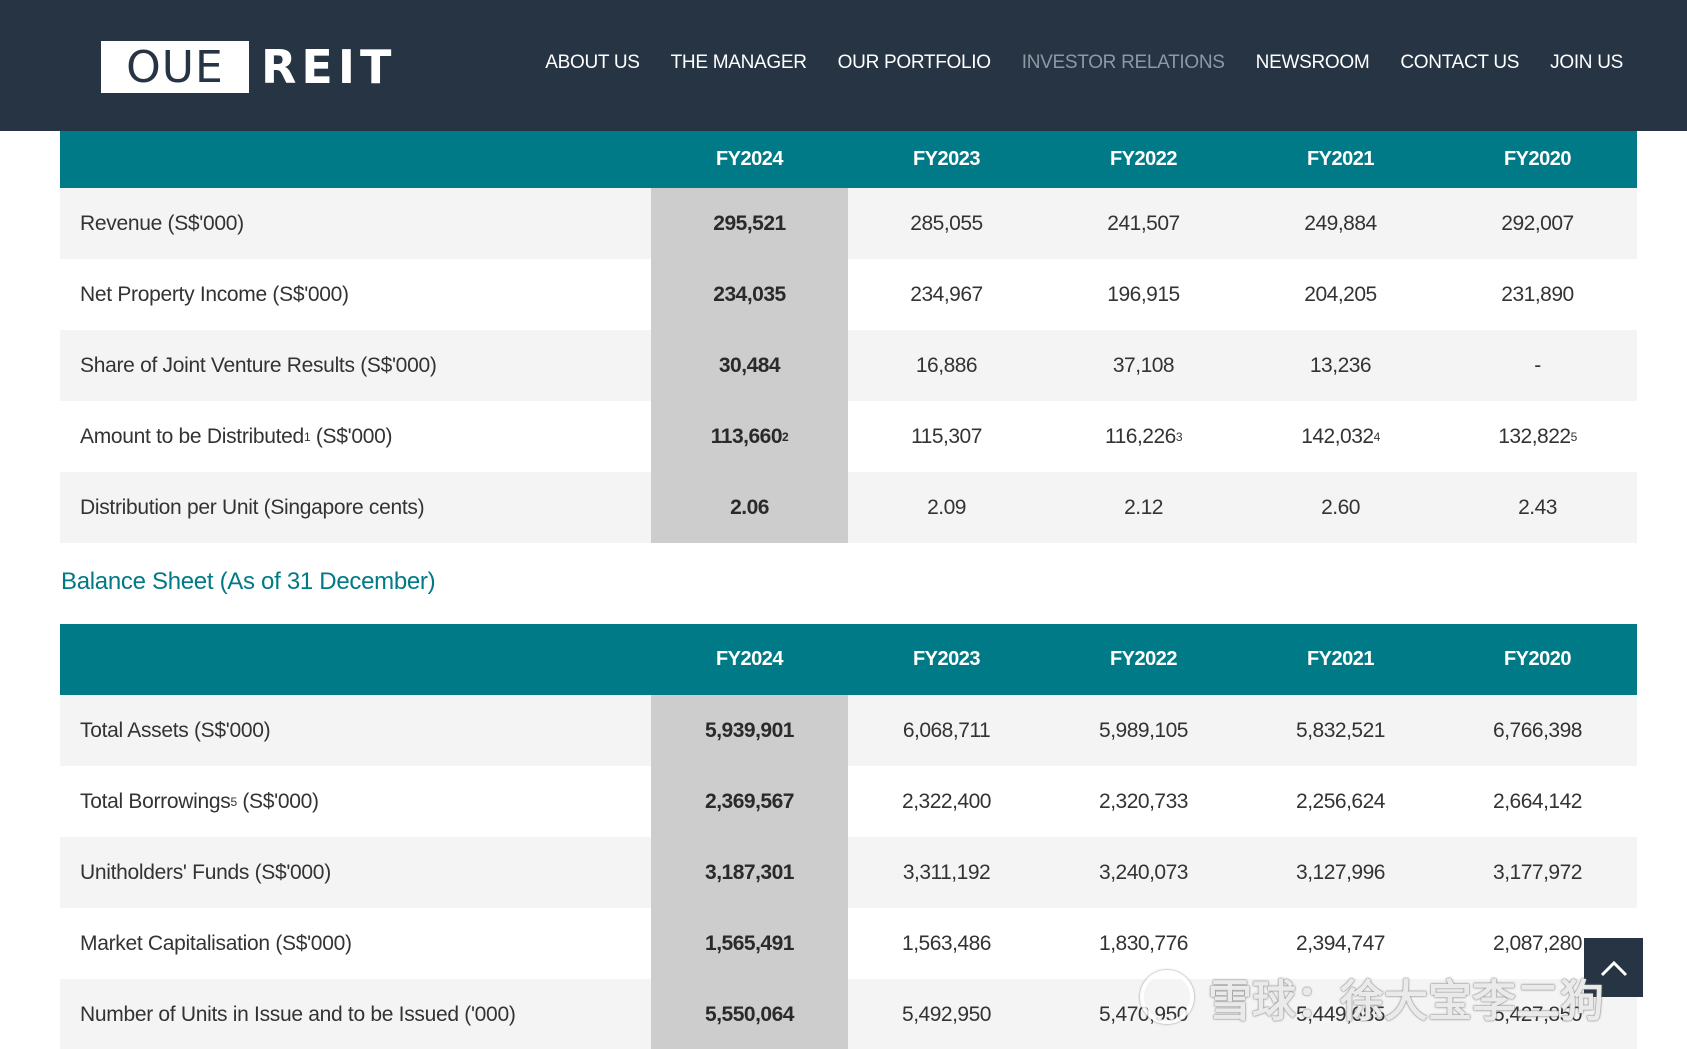 The height and width of the screenshot is (1049, 1687). What do you see at coordinates (1537, 507) in the screenshot?
I see `table-cell: 2.43` at bounding box center [1537, 507].